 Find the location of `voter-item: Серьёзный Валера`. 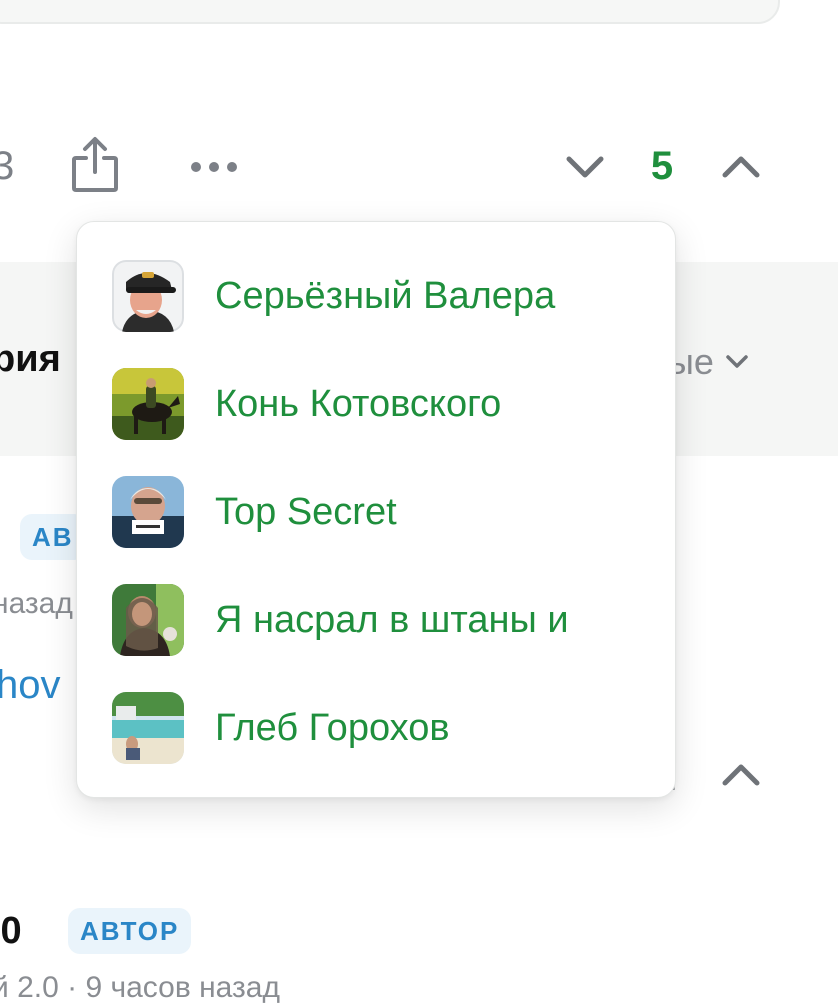

voter-item: Серьёзный Валера is located at coordinates (377, 296).